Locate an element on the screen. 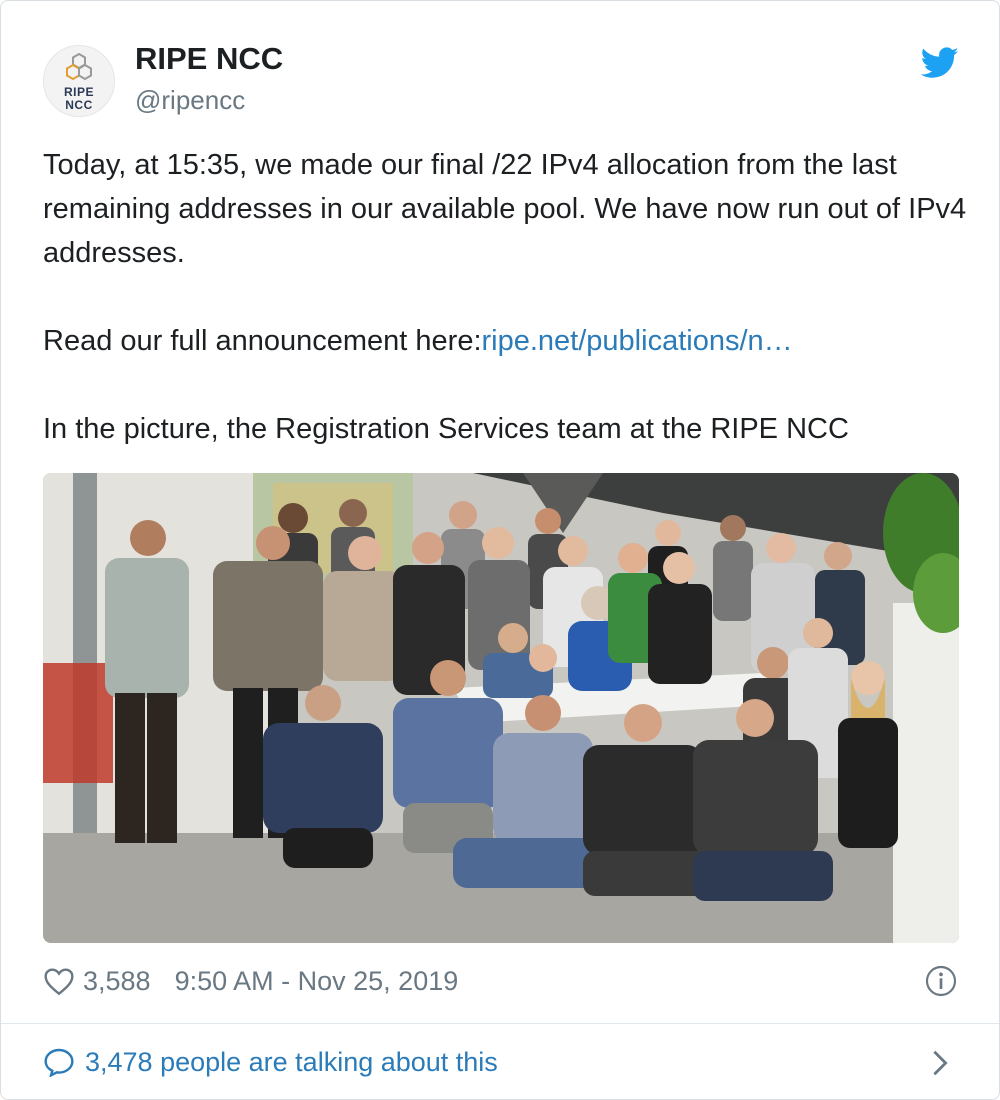 This screenshot has width=1000, height=1100. tweet-header: RIPE NCC RIPE NCC @ripencc is located at coordinates (501, 79).